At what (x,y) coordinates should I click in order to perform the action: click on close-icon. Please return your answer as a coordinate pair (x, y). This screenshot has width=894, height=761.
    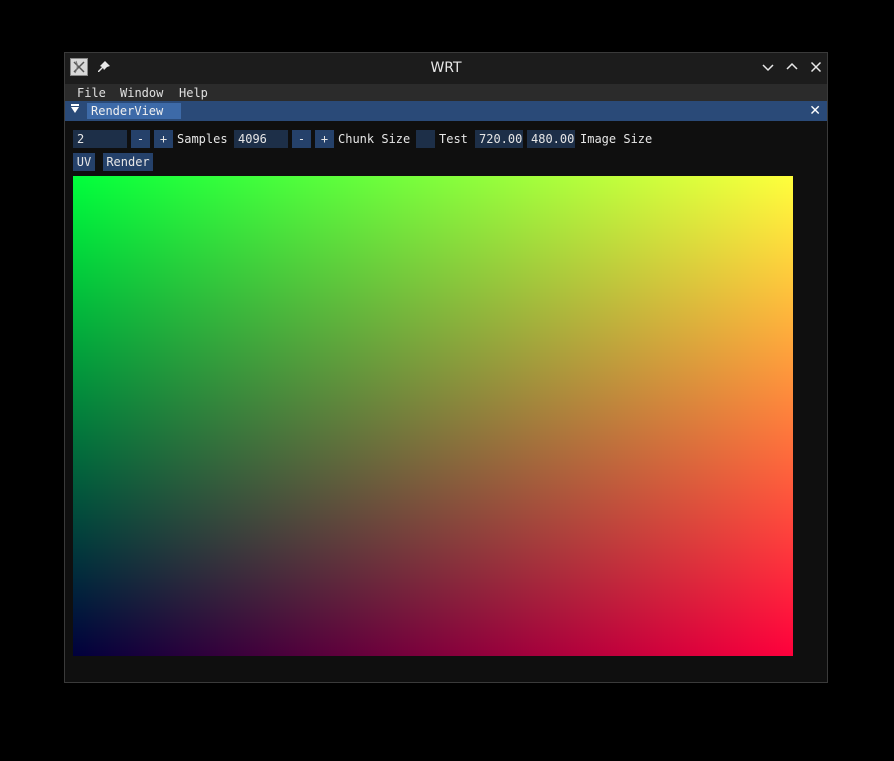
    Looking at the image, I should click on (816, 67).